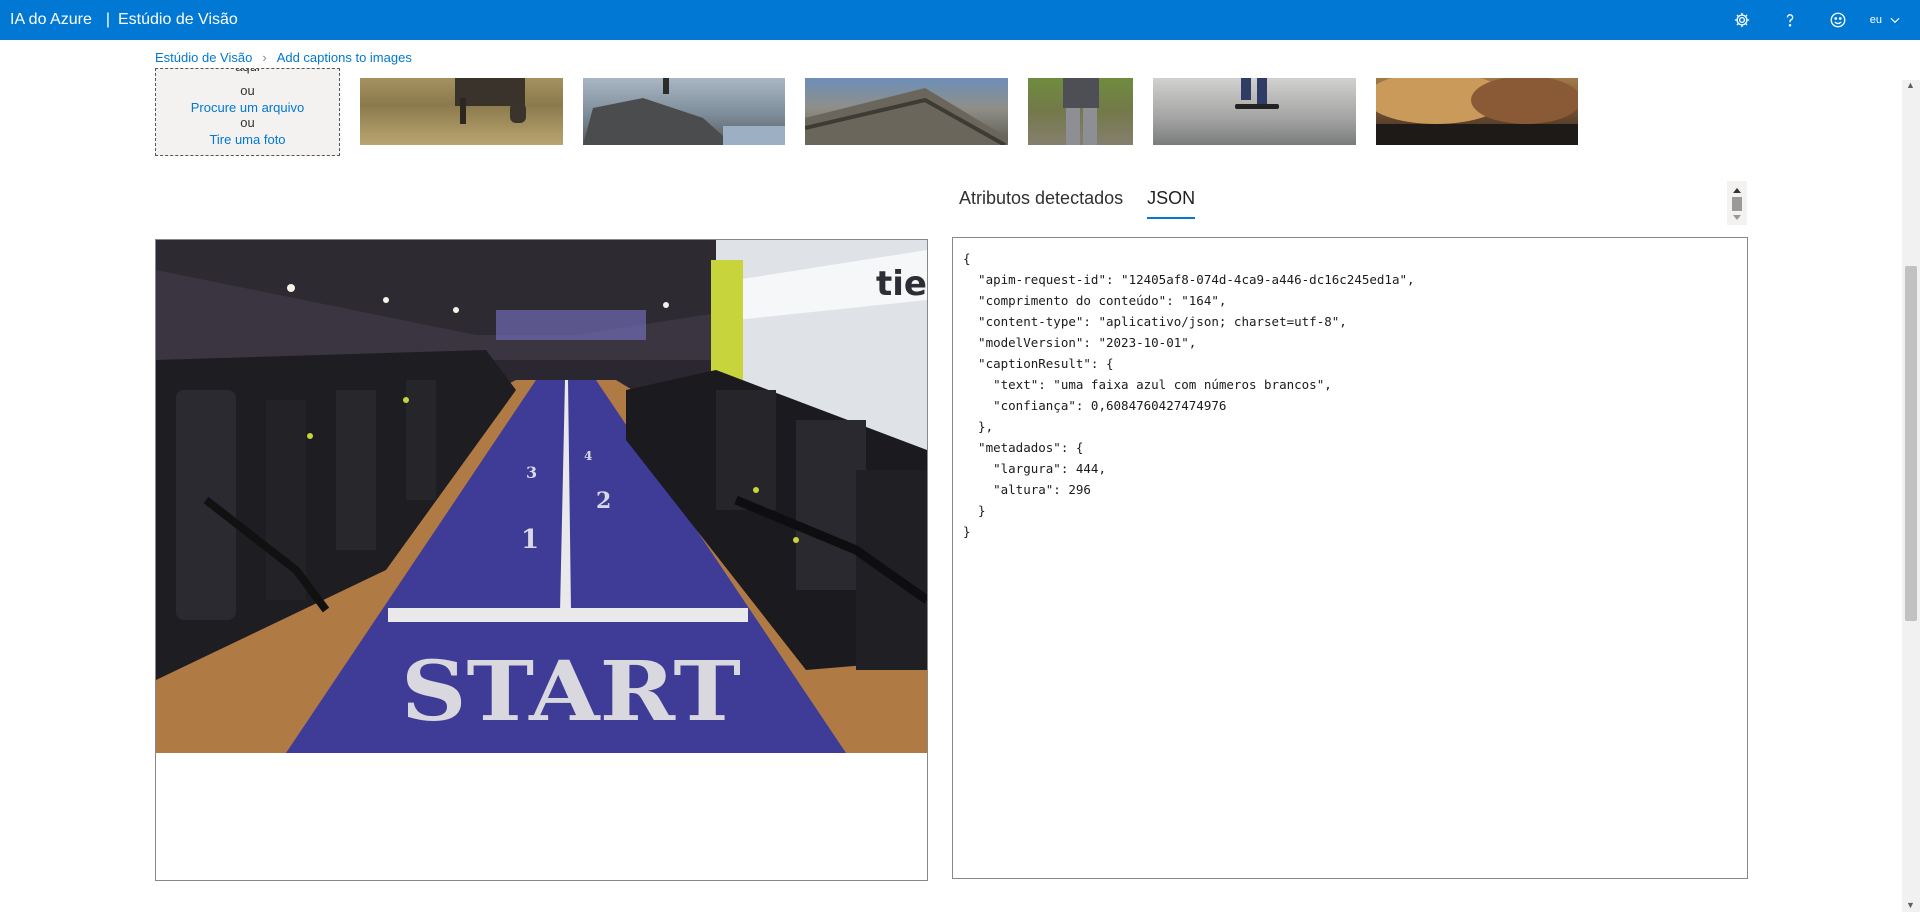 This screenshot has height=912, width=1920. I want to click on json-line: "altura": 296, so click(1027, 489).